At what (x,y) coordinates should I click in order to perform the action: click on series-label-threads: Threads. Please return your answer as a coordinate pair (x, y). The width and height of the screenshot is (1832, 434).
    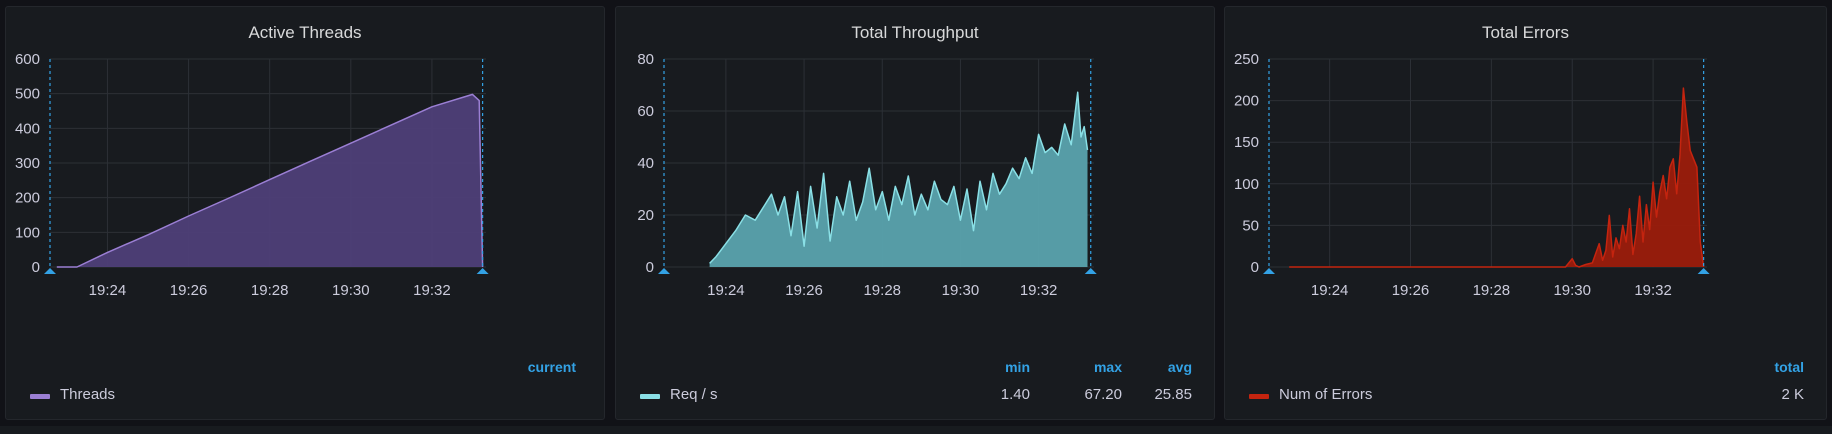
    Looking at the image, I should click on (87, 394).